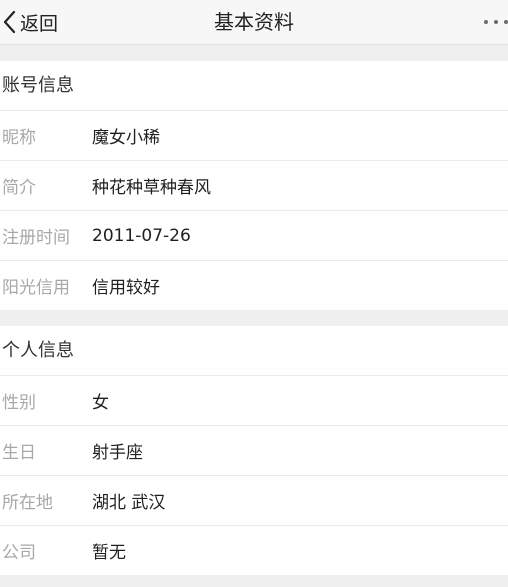 This screenshot has height=587, width=508. What do you see at coordinates (36, 288) in the screenshot?
I see `row-label: 阳光信用` at bounding box center [36, 288].